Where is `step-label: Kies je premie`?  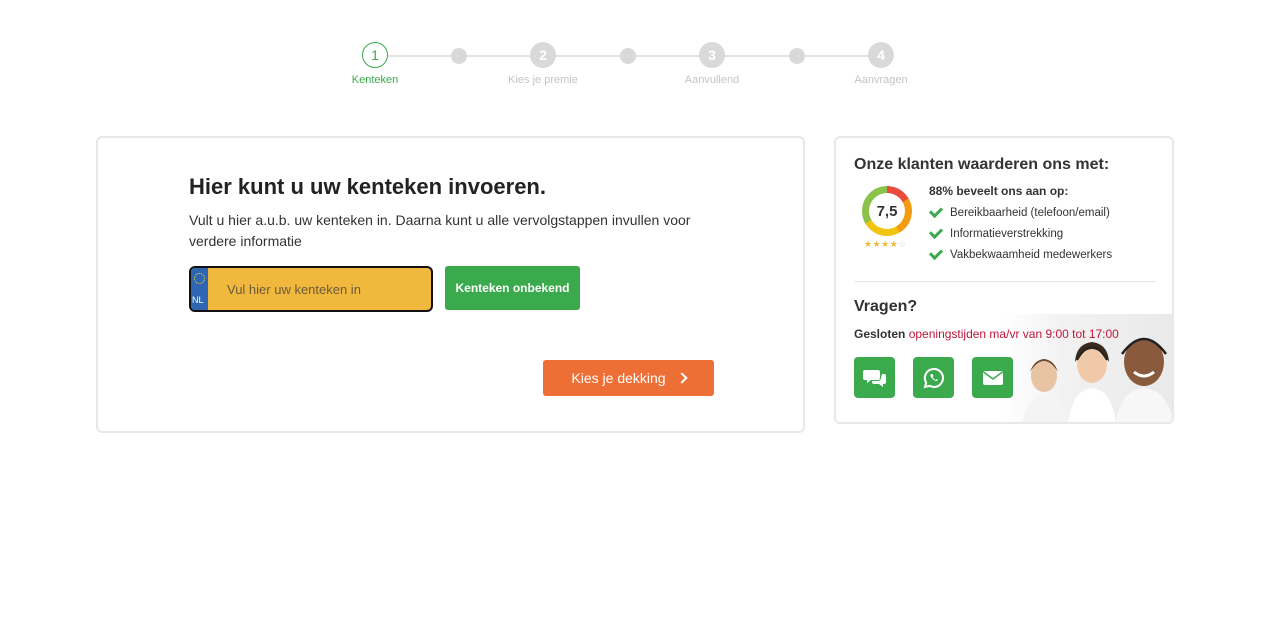 step-label: Kies je premie is located at coordinates (543, 80).